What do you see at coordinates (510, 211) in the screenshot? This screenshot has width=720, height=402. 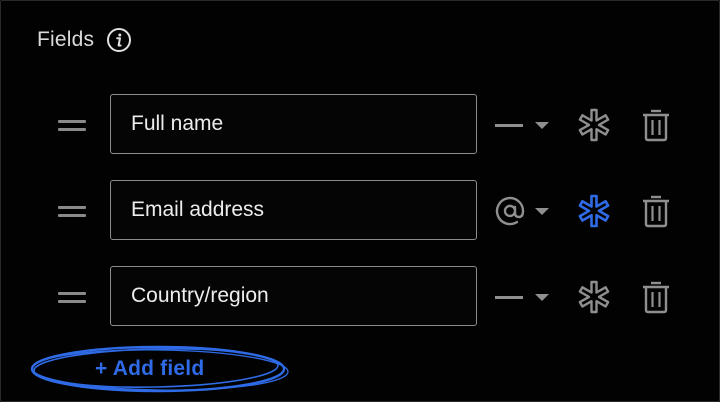 I see `at-sign-icon` at bounding box center [510, 211].